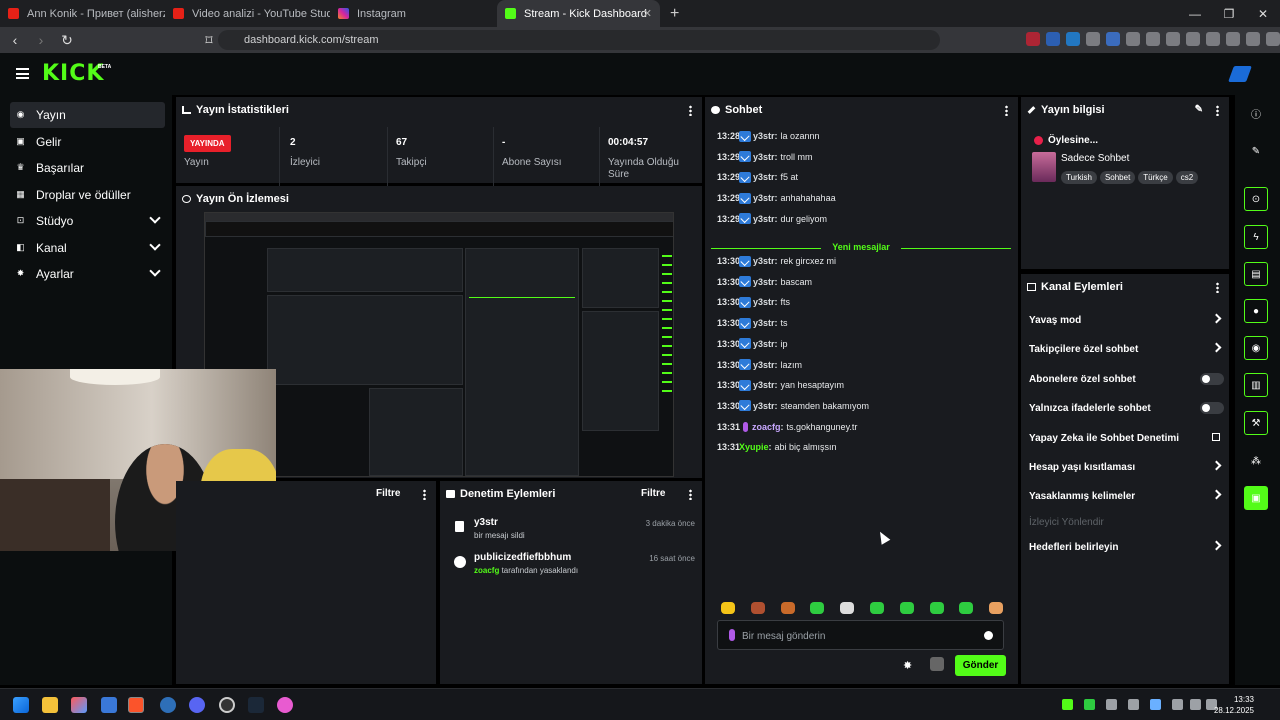 Image resolution: width=1280 pixels, height=720 pixels. What do you see at coordinates (765, 157) in the screenshot?
I see `chat-message: 13:29 y3str: troll mm` at bounding box center [765, 157].